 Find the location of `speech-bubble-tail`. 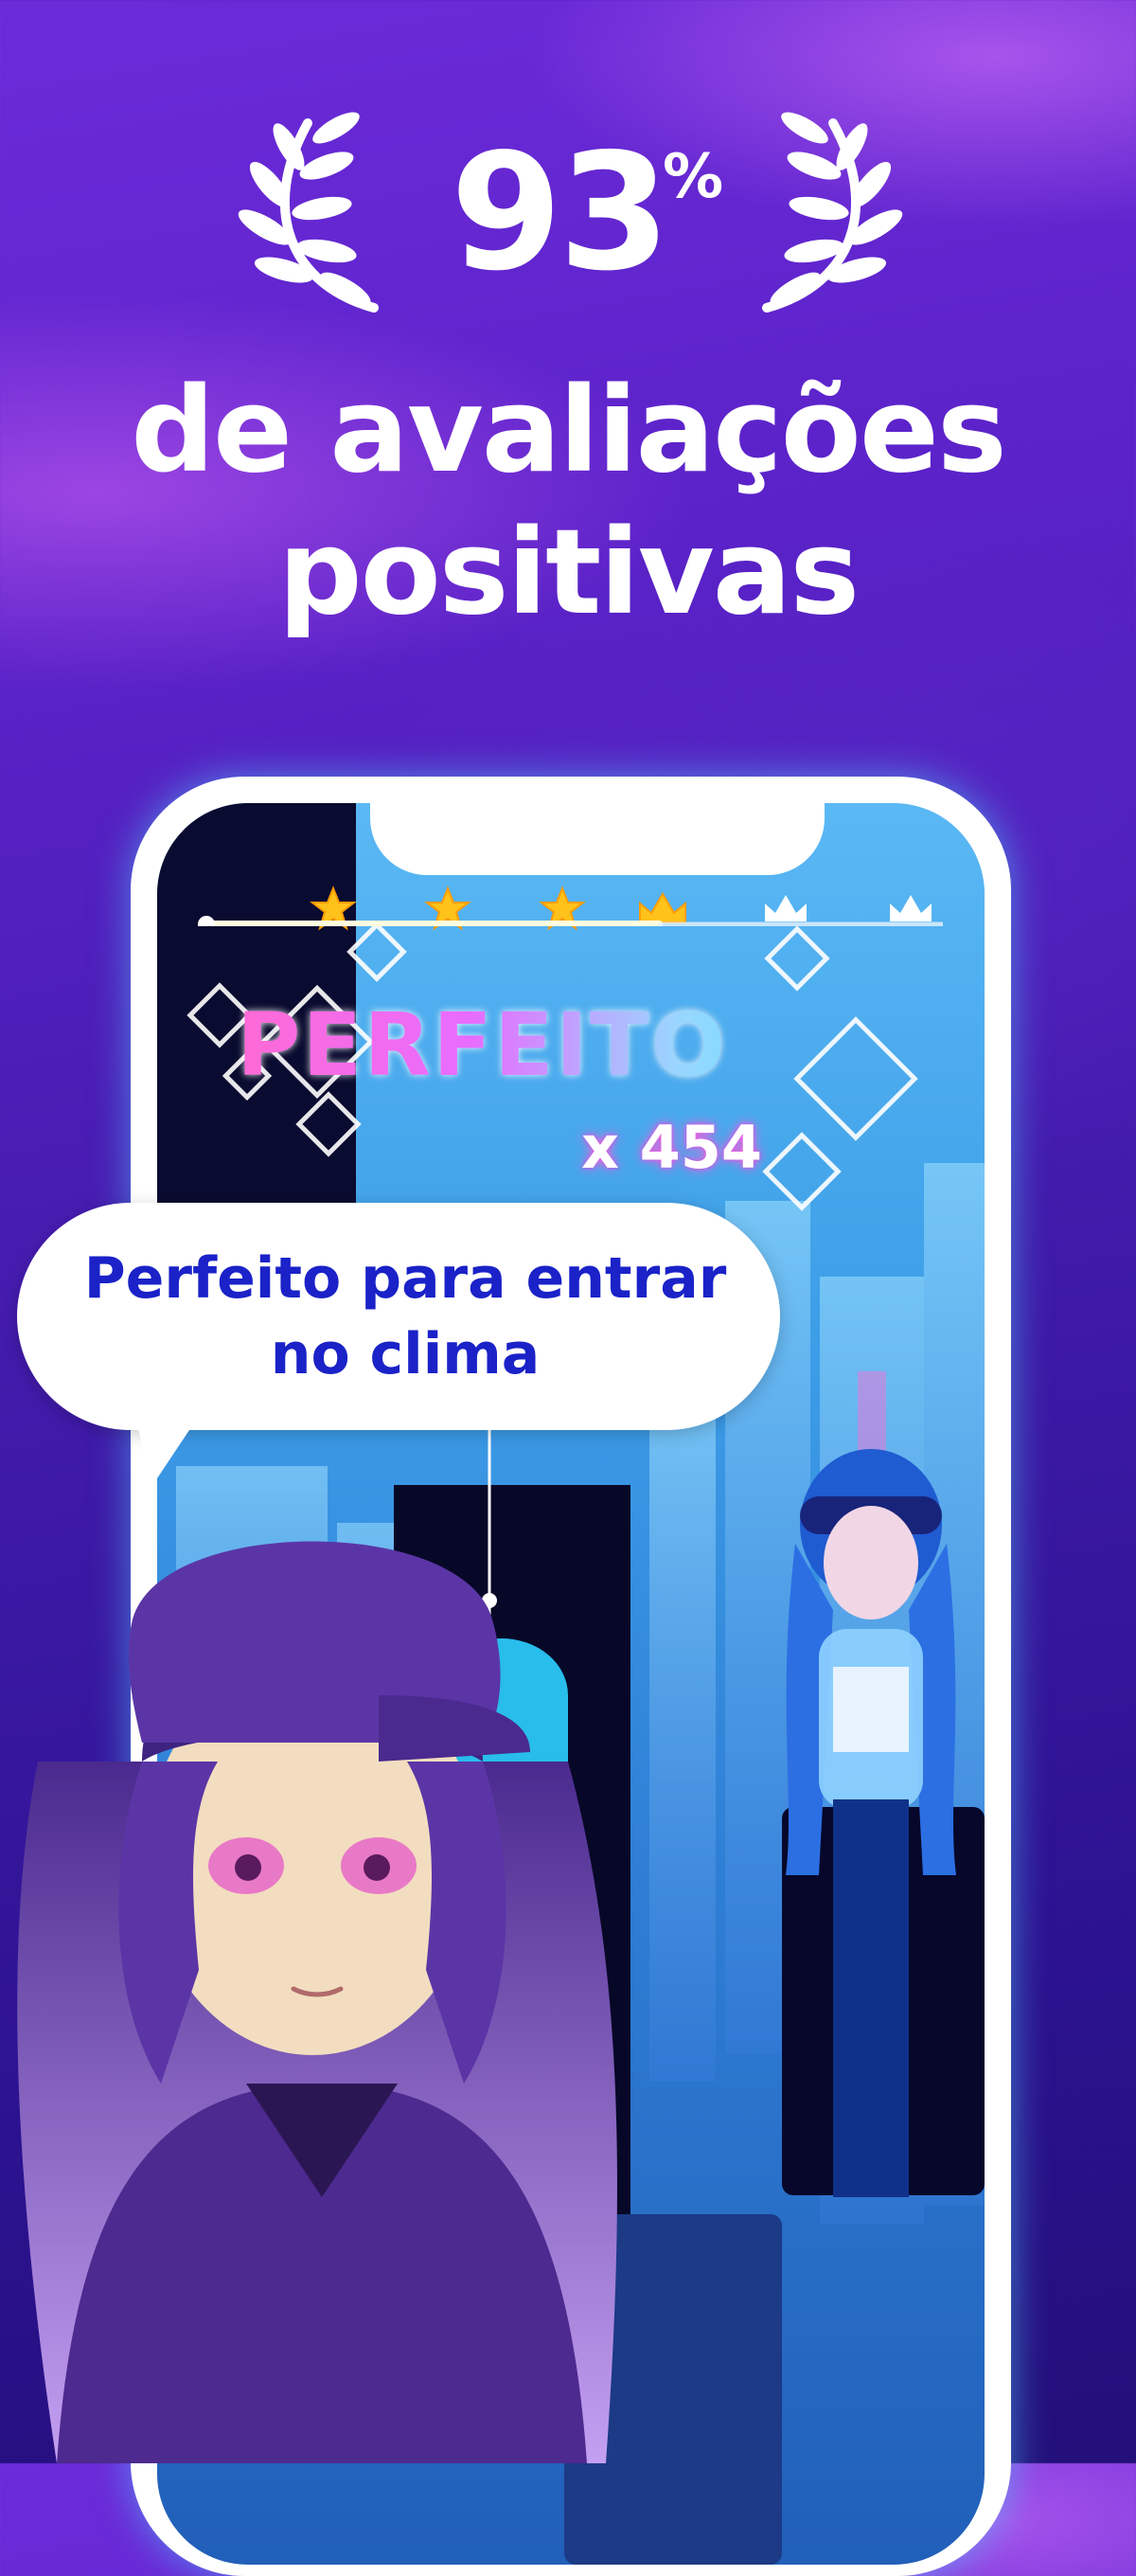

speech-bubble-tail is located at coordinates (170, 1444).